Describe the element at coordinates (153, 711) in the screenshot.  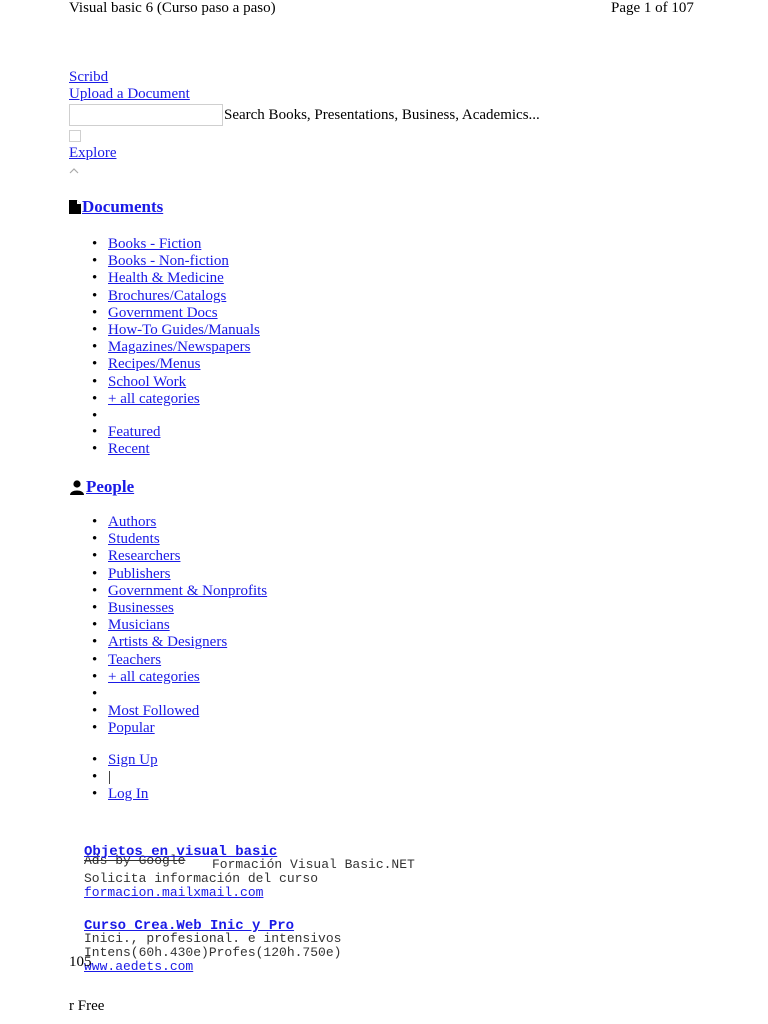
I see `most-followed-link: Most Followed` at that location.